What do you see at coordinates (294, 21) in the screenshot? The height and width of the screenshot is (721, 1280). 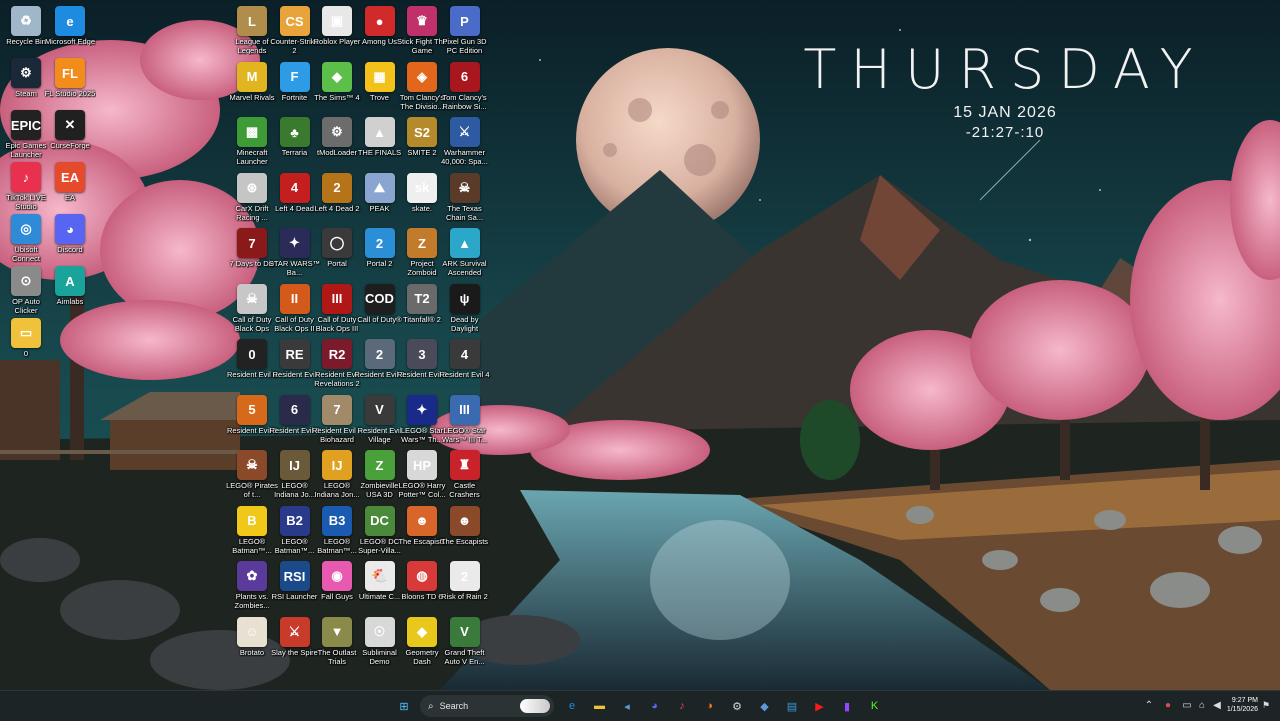 I see `cs2-icon: CS` at bounding box center [294, 21].